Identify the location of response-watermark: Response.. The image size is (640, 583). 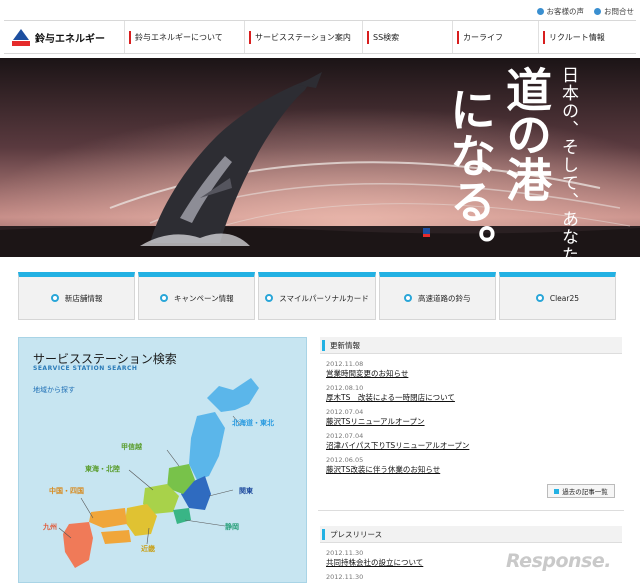
(558, 561).